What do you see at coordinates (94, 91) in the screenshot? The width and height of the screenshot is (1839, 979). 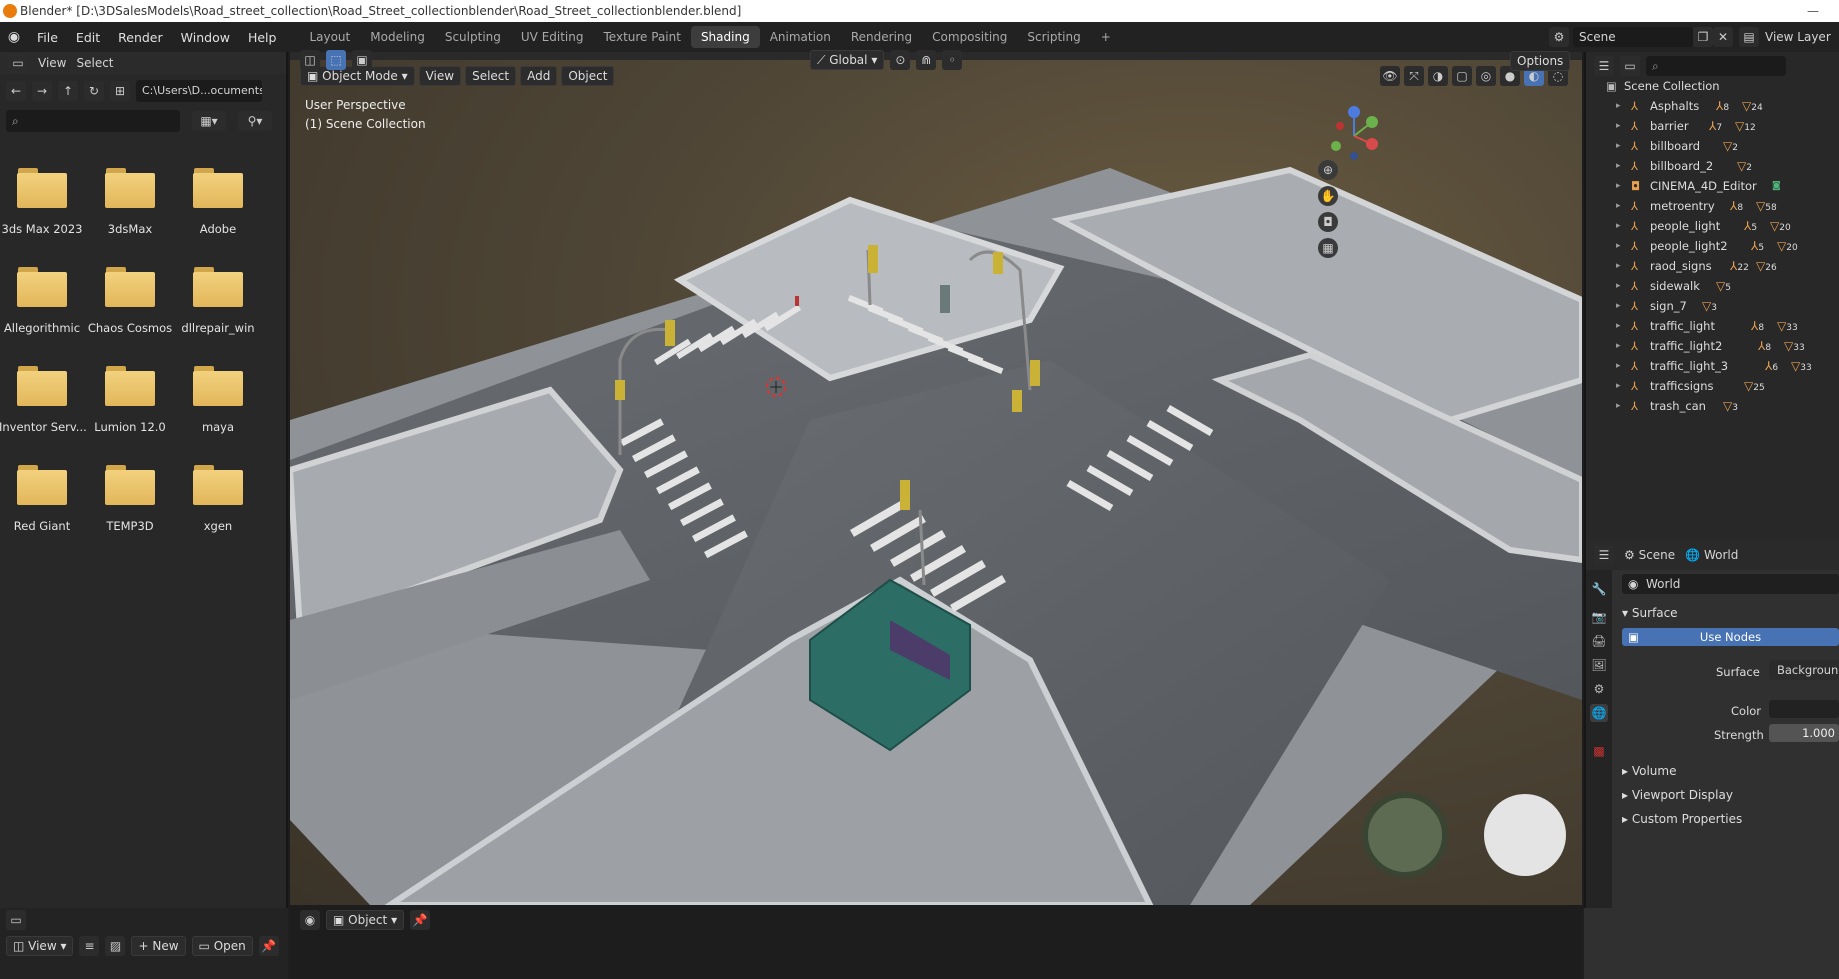 I see `refresh-icon: ↻` at bounding box center [94, 91].